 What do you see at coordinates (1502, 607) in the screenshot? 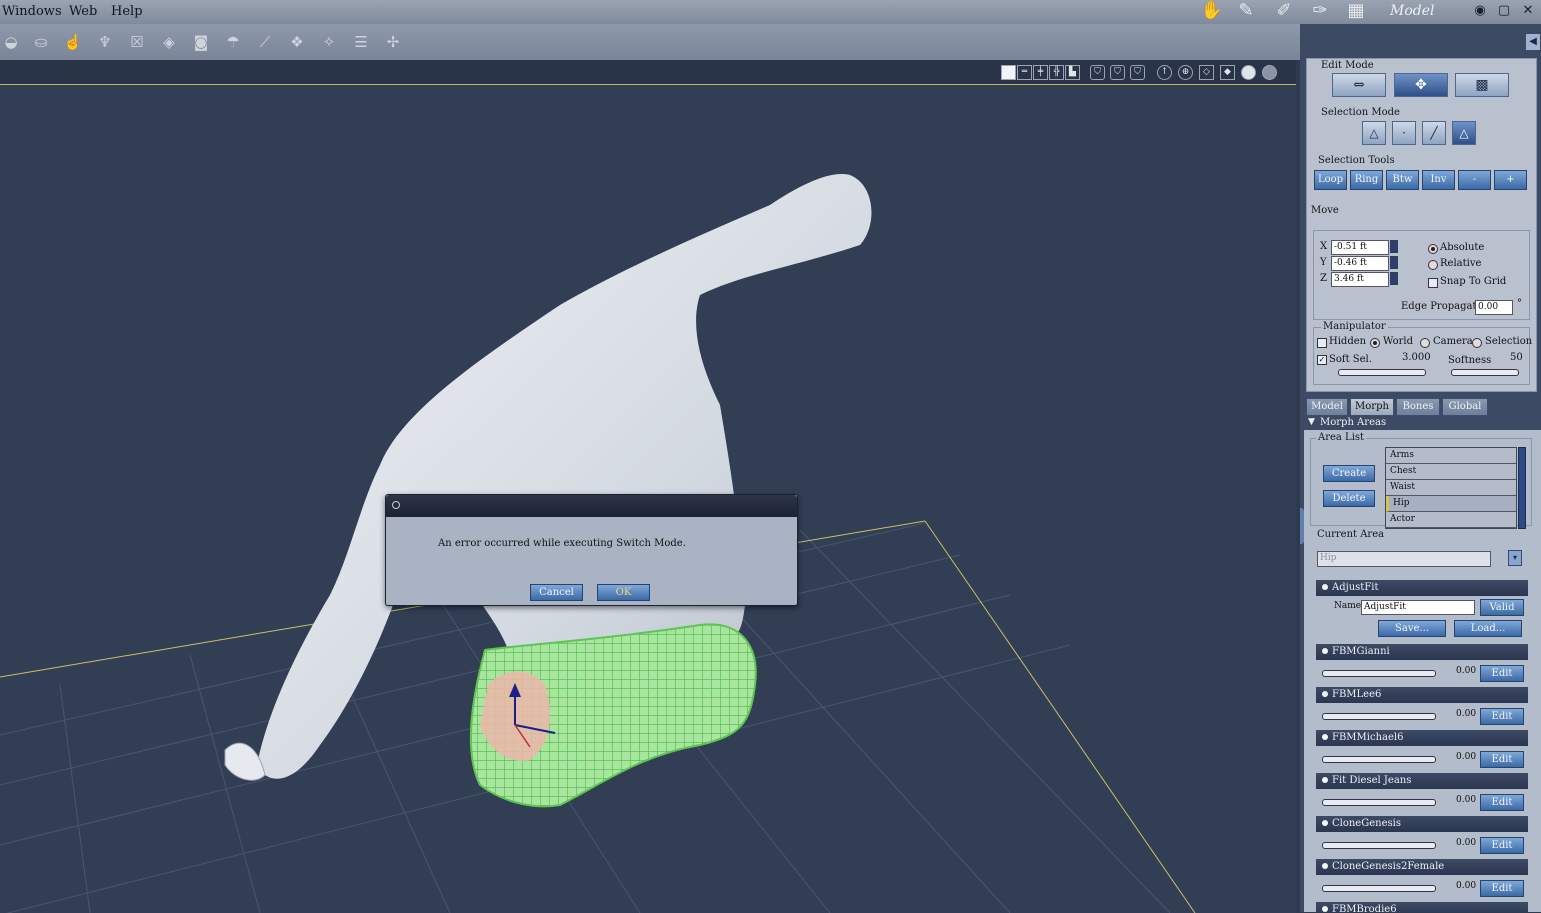
I see `valid-button: Valid` at bounding box center [1502, 607].